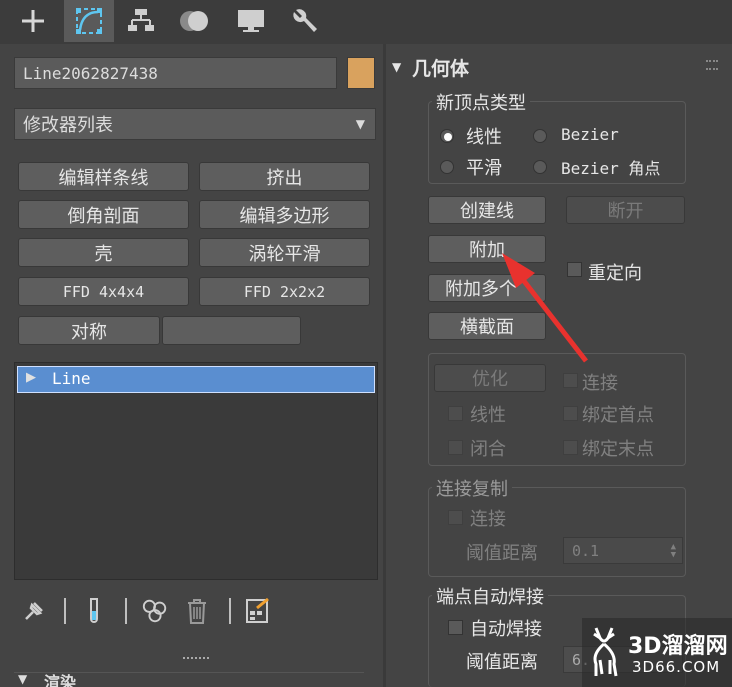  What do you see at coordinates (590, 134) in the screenshot?
I see `radio-bezier-label: Bezier` at bounding box center [590, 134].